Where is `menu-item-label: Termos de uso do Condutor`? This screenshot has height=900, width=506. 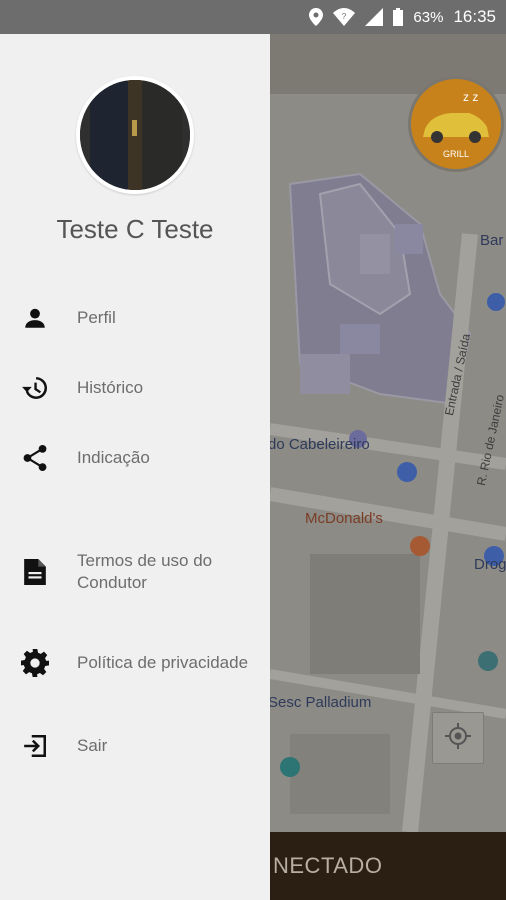
menu-item-label: Termos de uso do Condutor is located at coordinates (145, 571).